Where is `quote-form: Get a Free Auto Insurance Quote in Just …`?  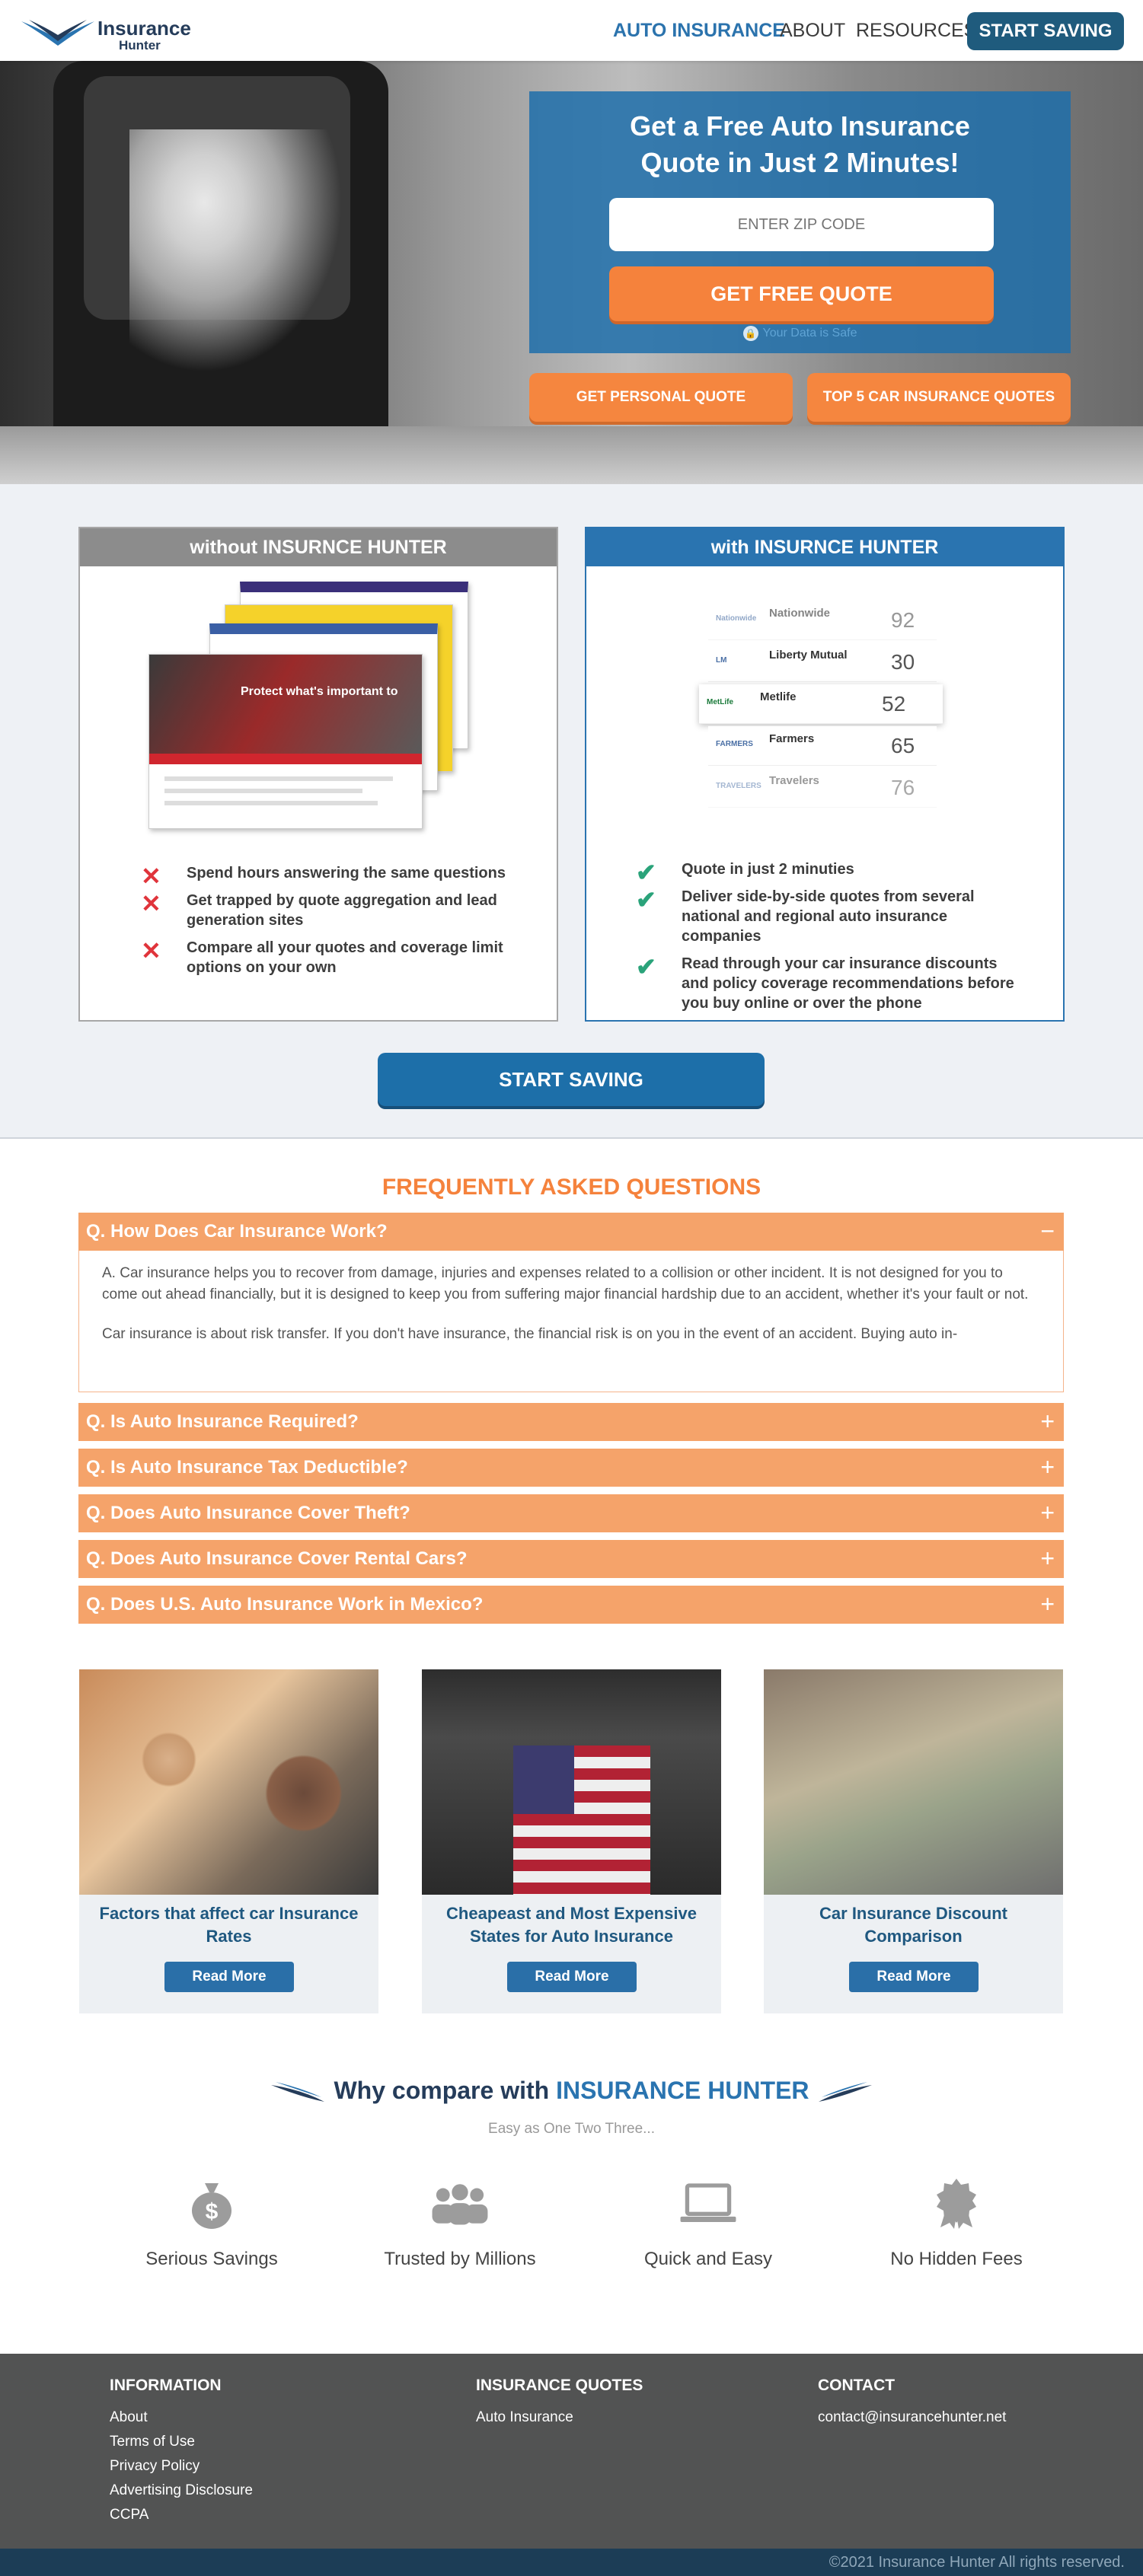
quote-form: Get a Free Auto Insurance Quote in Just … is located at coordinates (800, 222).